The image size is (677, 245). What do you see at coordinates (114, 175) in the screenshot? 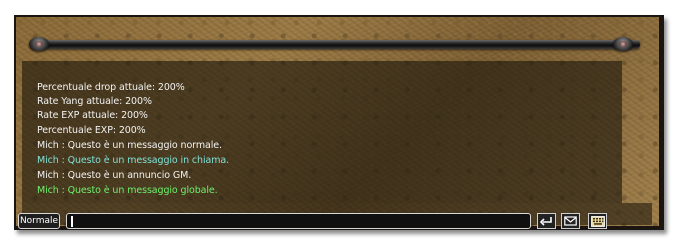
I see `chat-message: Mich : Questo è un annuncio GM.` at bounding box center [114, 175].